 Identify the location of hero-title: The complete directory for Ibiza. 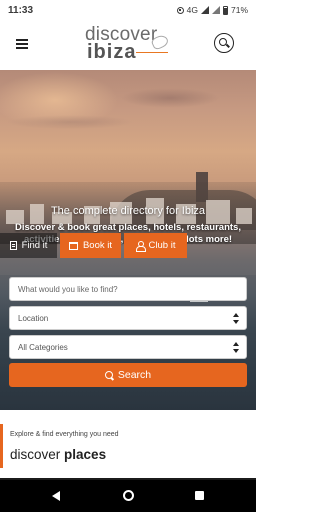
(128, 211).